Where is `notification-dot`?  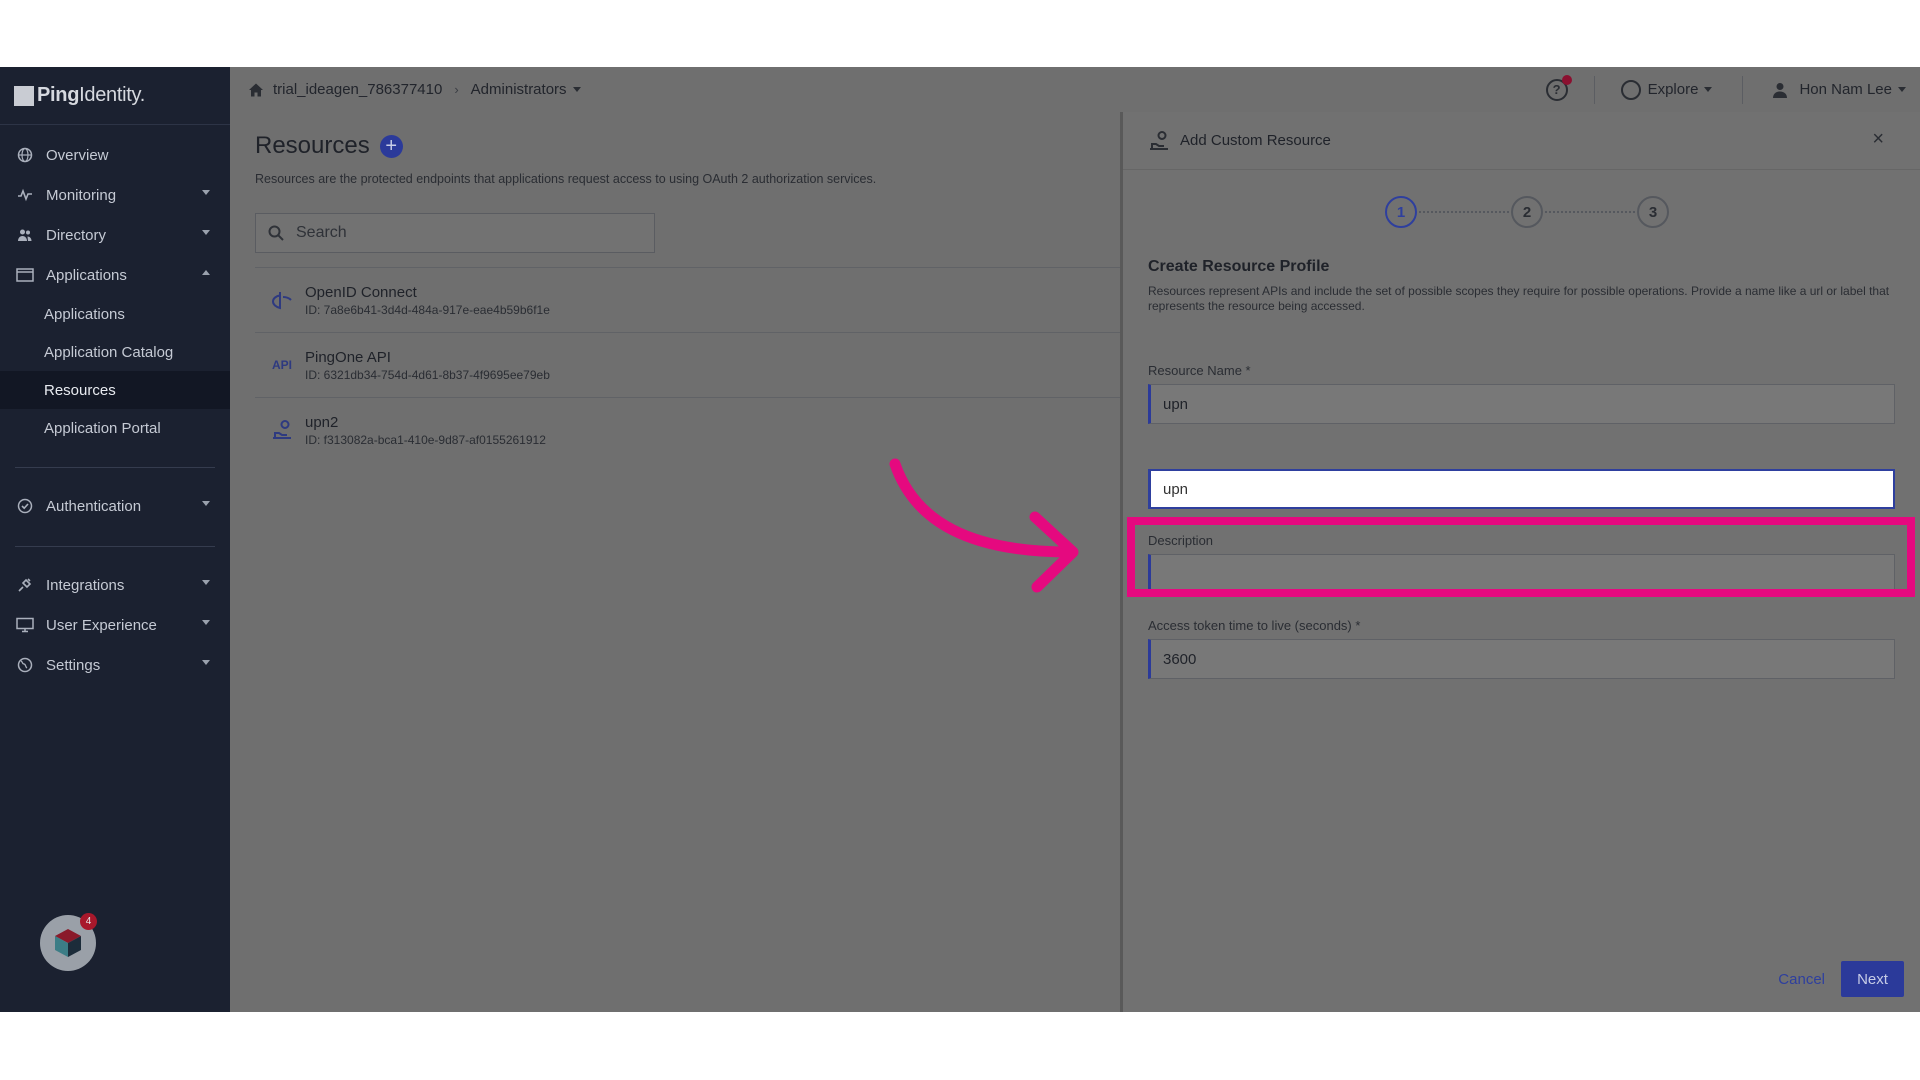 notification-dot is located at coordinates (1566, 79).